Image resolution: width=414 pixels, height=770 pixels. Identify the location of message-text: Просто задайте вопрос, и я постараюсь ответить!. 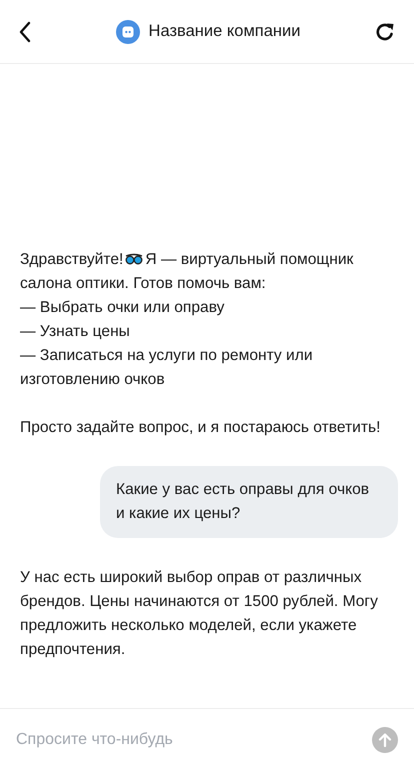
(201, 428).